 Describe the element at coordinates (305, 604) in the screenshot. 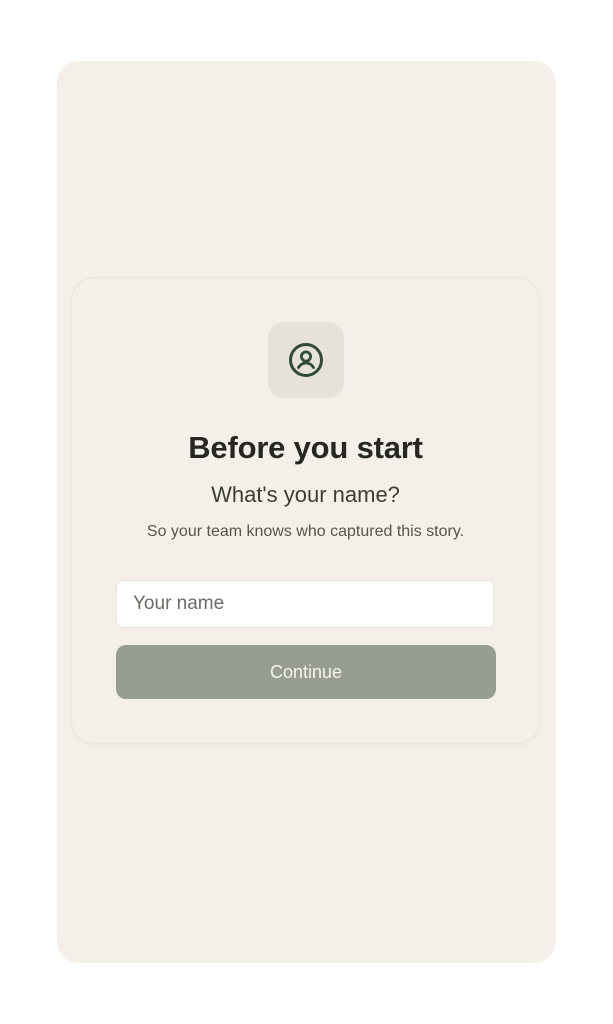

I see `name-input` at that location.